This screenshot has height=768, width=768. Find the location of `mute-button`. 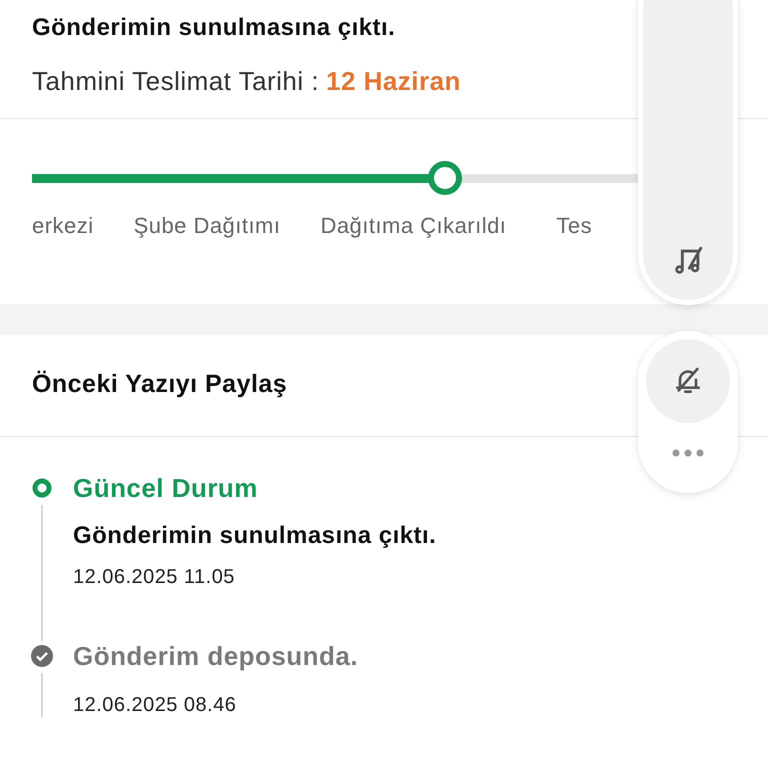

mute-button is located at coordinates (688, 381).